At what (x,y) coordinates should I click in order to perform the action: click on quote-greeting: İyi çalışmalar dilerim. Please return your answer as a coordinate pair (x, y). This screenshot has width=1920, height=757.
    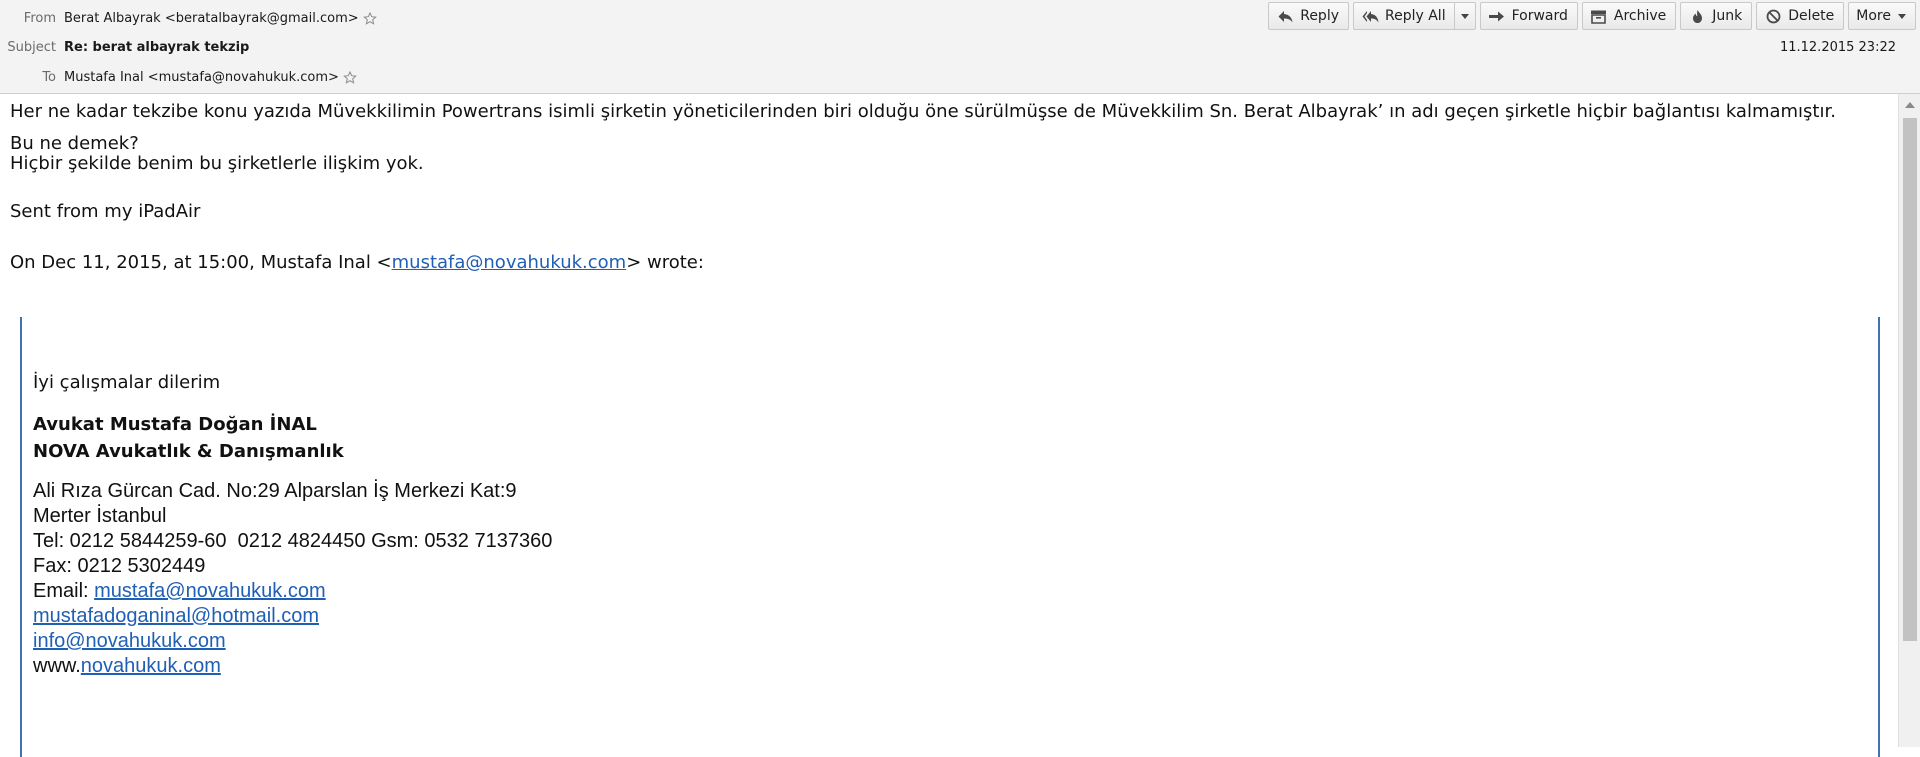
    Looking at the image, I should click on (127, 382).